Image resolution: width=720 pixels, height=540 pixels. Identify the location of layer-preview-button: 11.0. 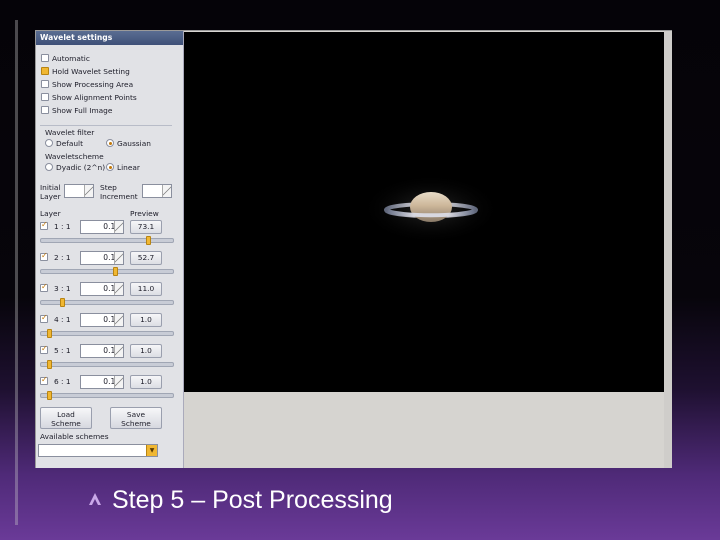
(146, 289).